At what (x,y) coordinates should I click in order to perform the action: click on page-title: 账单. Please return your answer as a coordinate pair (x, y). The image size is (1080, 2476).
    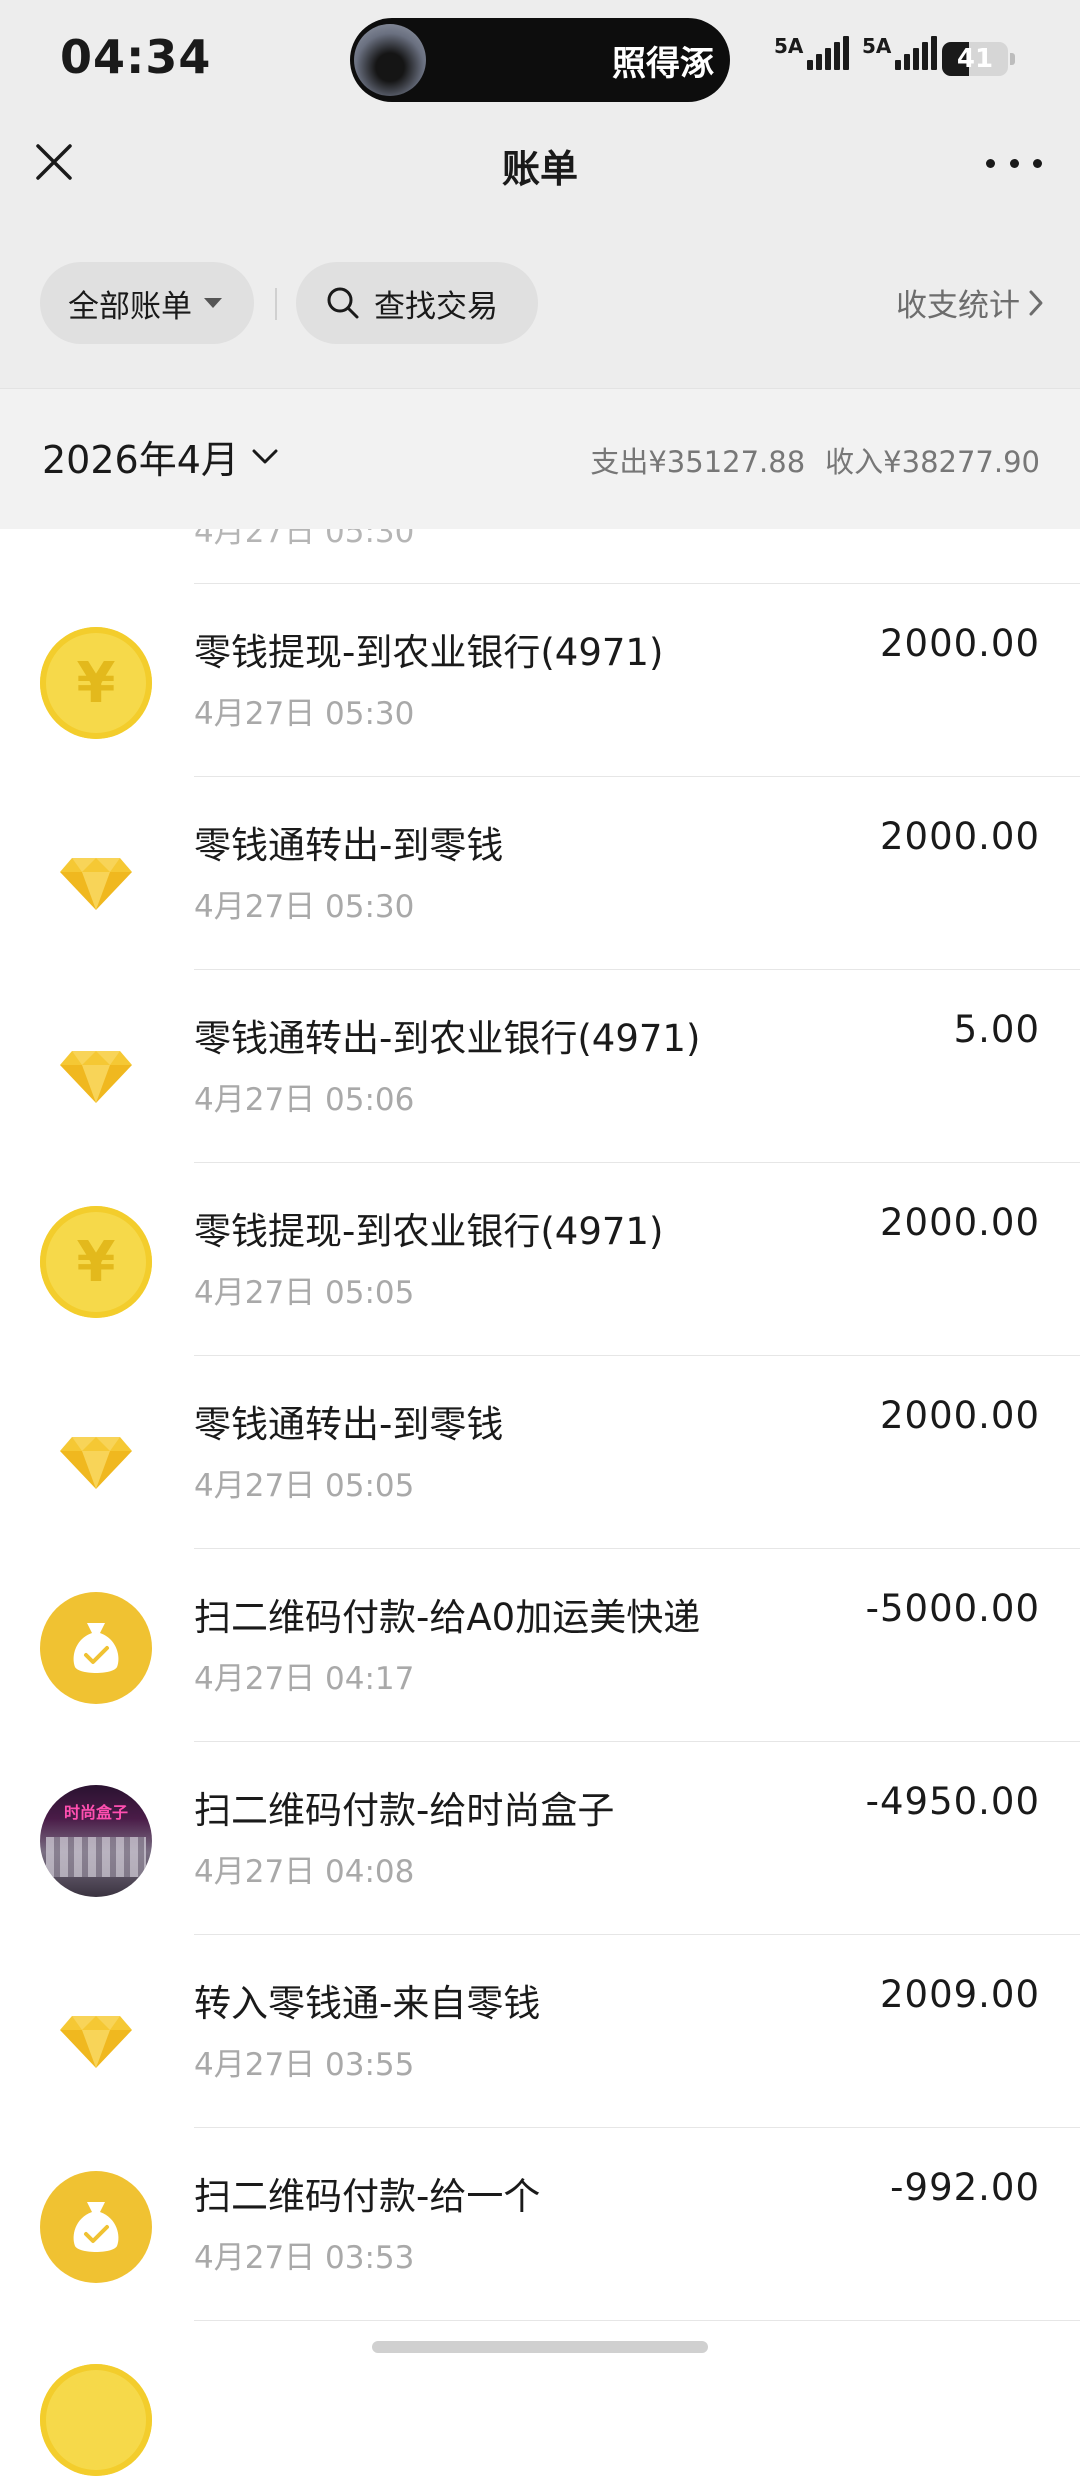
    Looking at the image, I should click on (539, 169).